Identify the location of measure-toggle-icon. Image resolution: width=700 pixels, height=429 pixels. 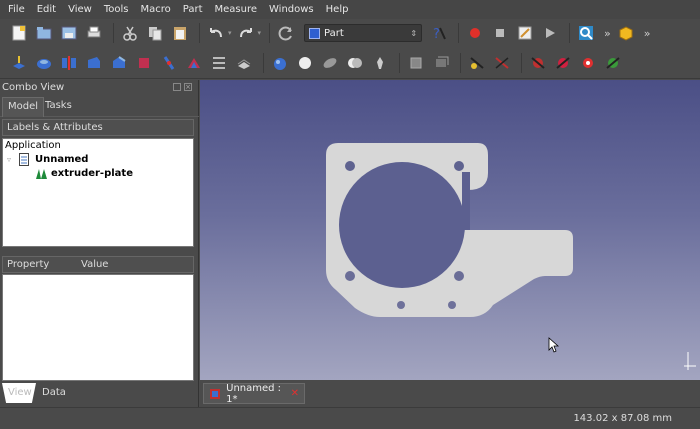
(588, 63).